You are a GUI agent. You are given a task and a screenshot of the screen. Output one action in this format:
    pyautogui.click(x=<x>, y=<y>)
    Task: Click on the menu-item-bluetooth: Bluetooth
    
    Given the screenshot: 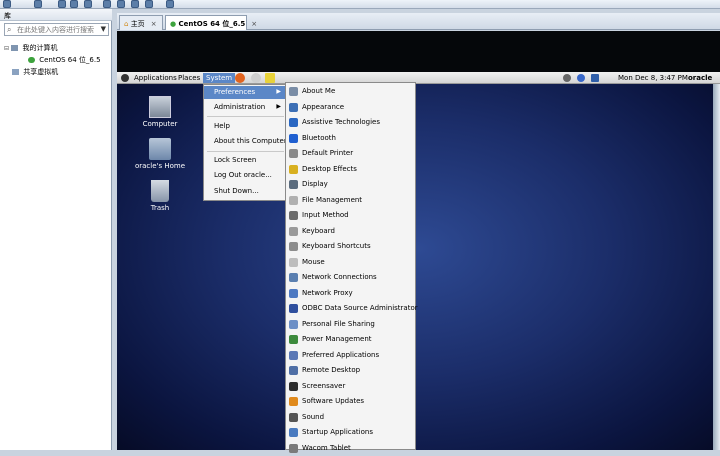 What is the action you would take?
    pyautogui.click(x=350, y=138)
    